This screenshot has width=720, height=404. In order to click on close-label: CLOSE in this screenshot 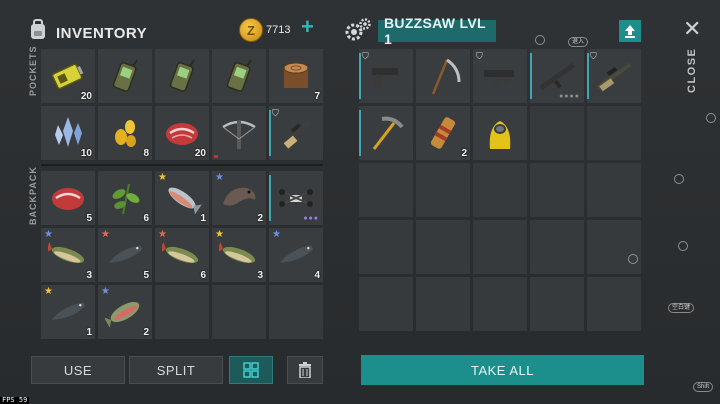, I will do `click(692, 70)`.